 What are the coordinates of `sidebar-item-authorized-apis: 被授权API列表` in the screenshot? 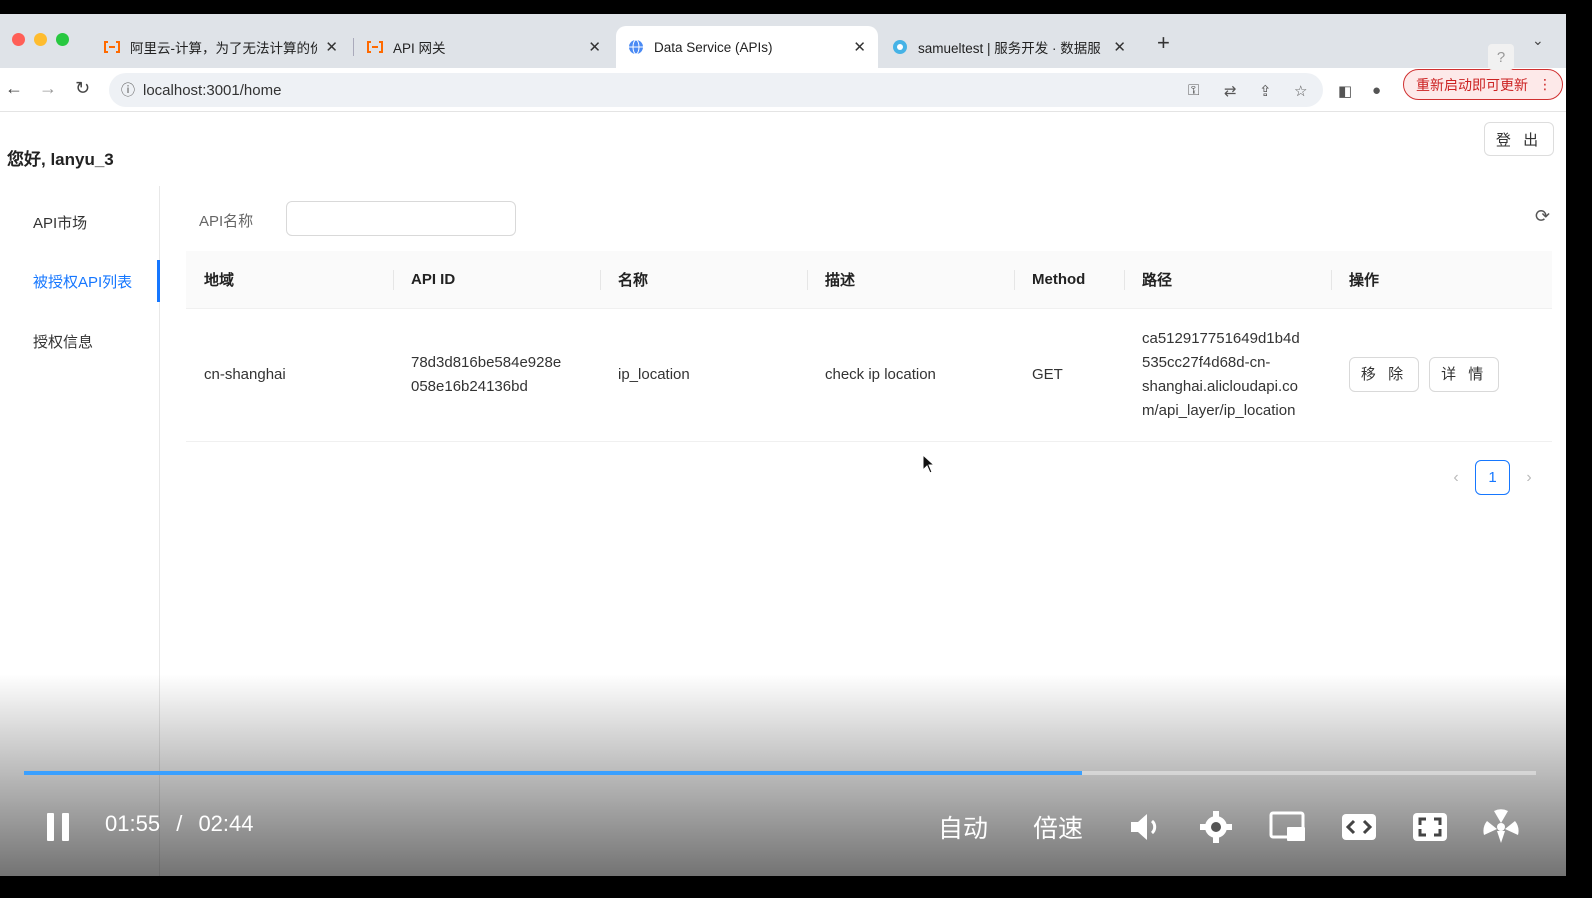 It's located at (80, 281).